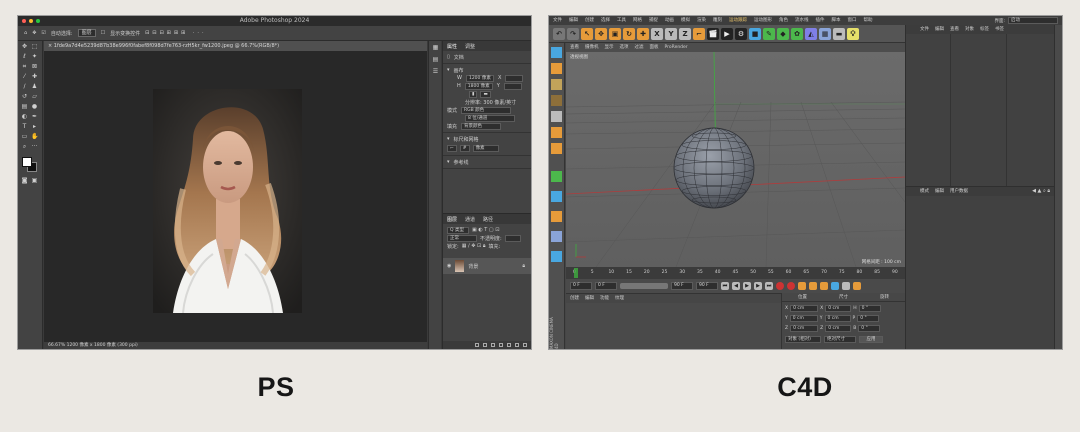 This screenshot has height=432, width=1080. What do you see at coordinates (470, 46) in the screenshot?
I see `tab-adjustments: 调整` at bounding box center [470, 46].